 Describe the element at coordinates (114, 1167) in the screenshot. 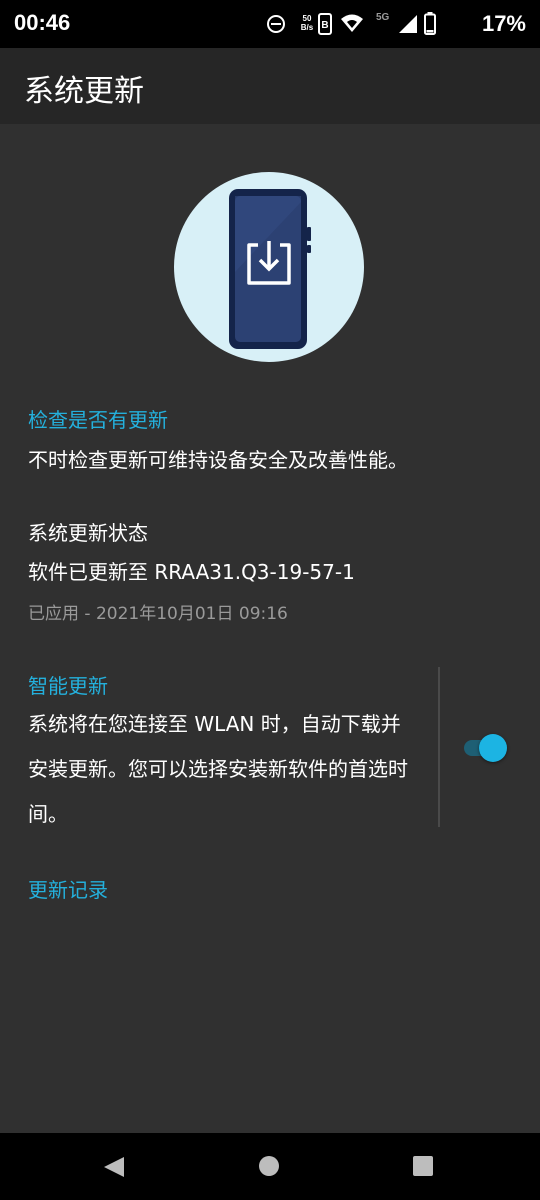

I see `back-icon` at that location.